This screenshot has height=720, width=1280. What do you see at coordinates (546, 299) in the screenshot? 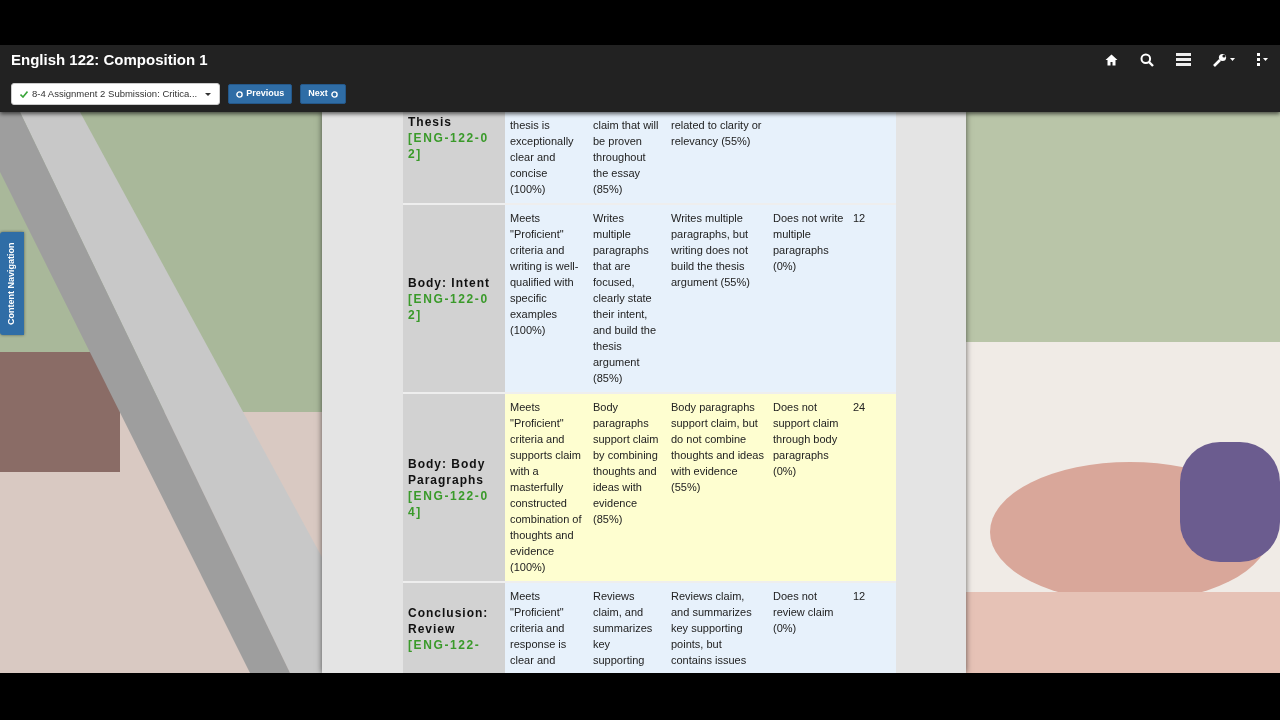
I see `table-cell: Meets "Proficient" criteria and writing is well-qualified with specific examples (100%)` at bounding box center [546, 299].